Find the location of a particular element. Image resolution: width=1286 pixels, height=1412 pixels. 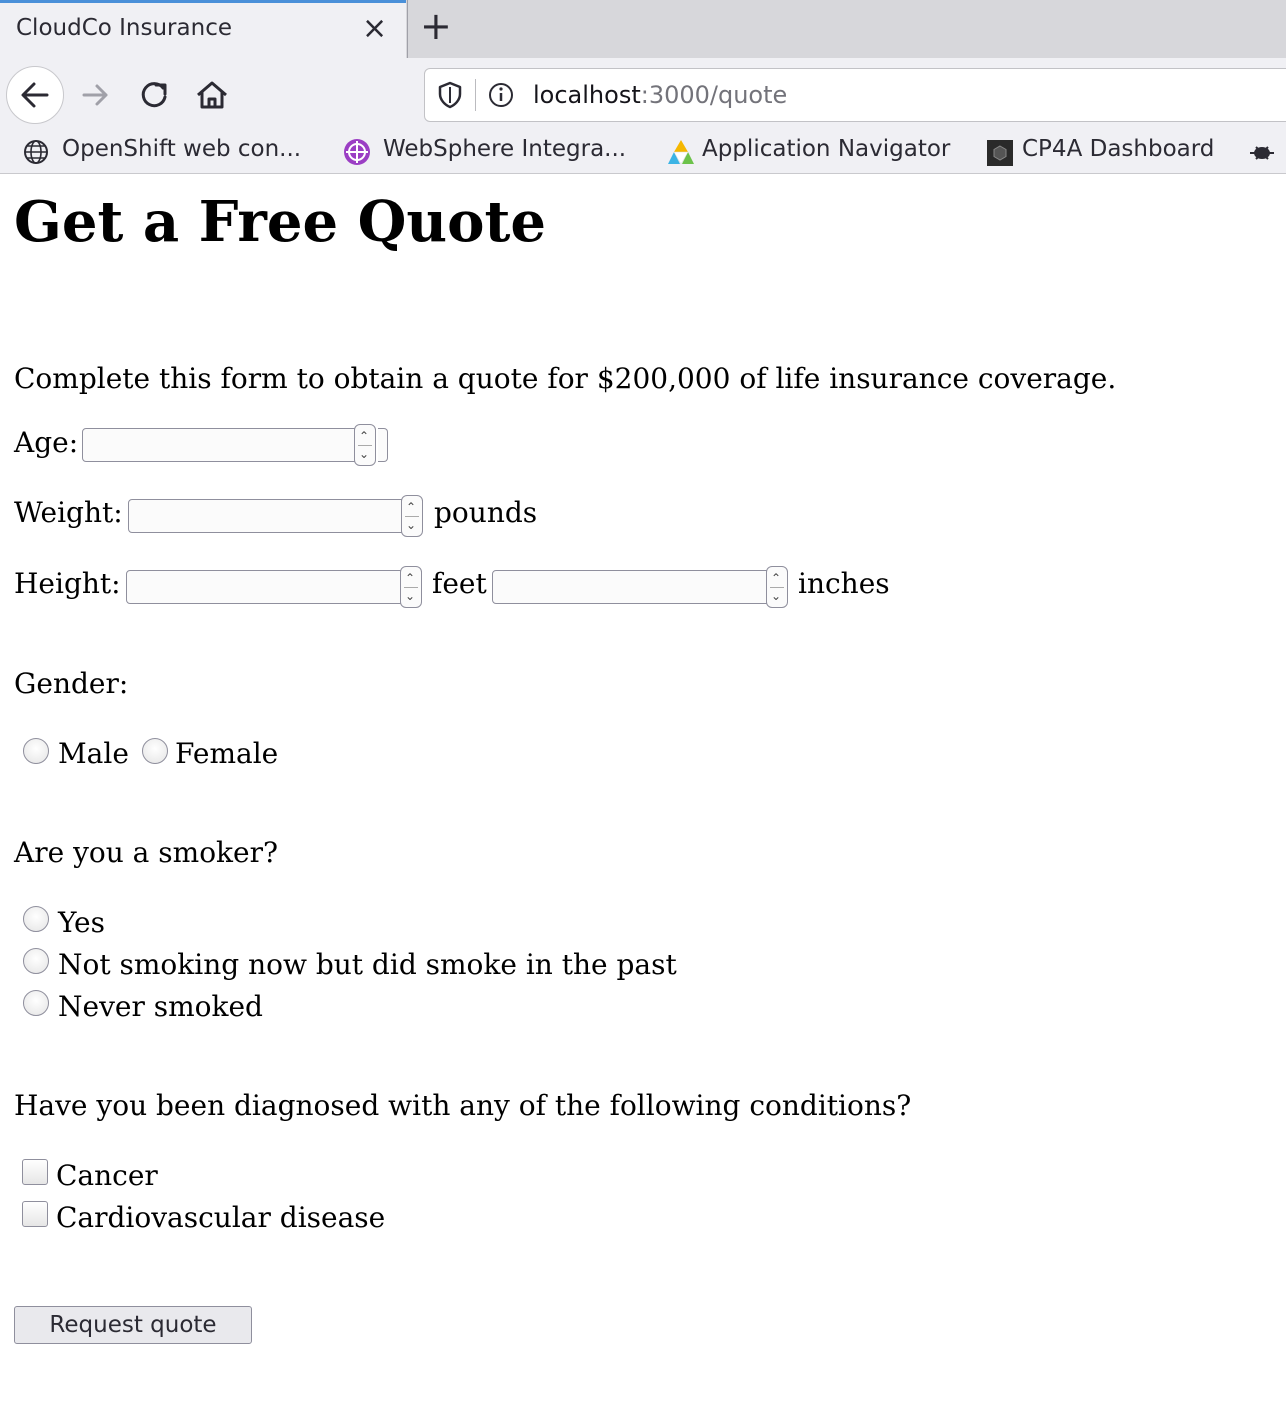

condition-cardio-label: Cardiovascular disease is located at coordinates (220, 1218).